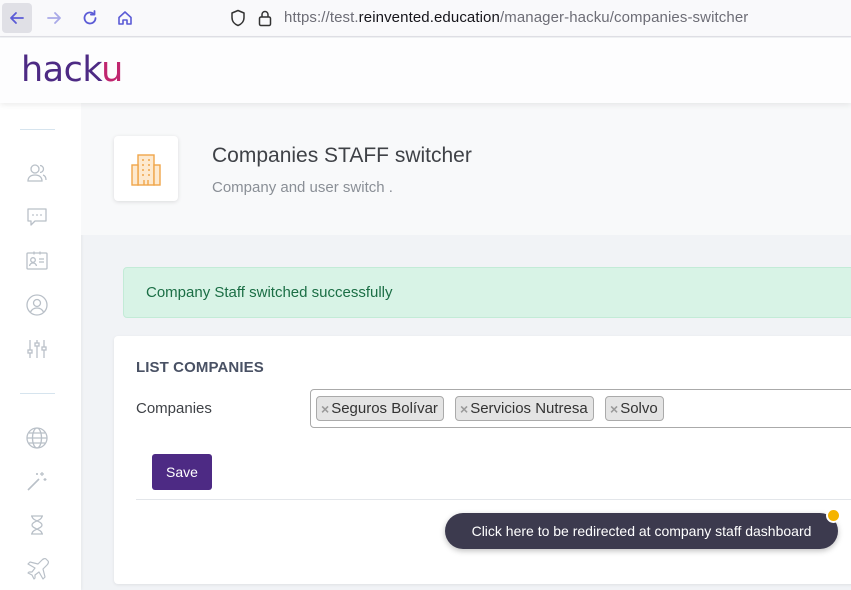 Image resolution: width=851 pixels, height=590 pixels. I want to click on sidebar, so click(40, 346).